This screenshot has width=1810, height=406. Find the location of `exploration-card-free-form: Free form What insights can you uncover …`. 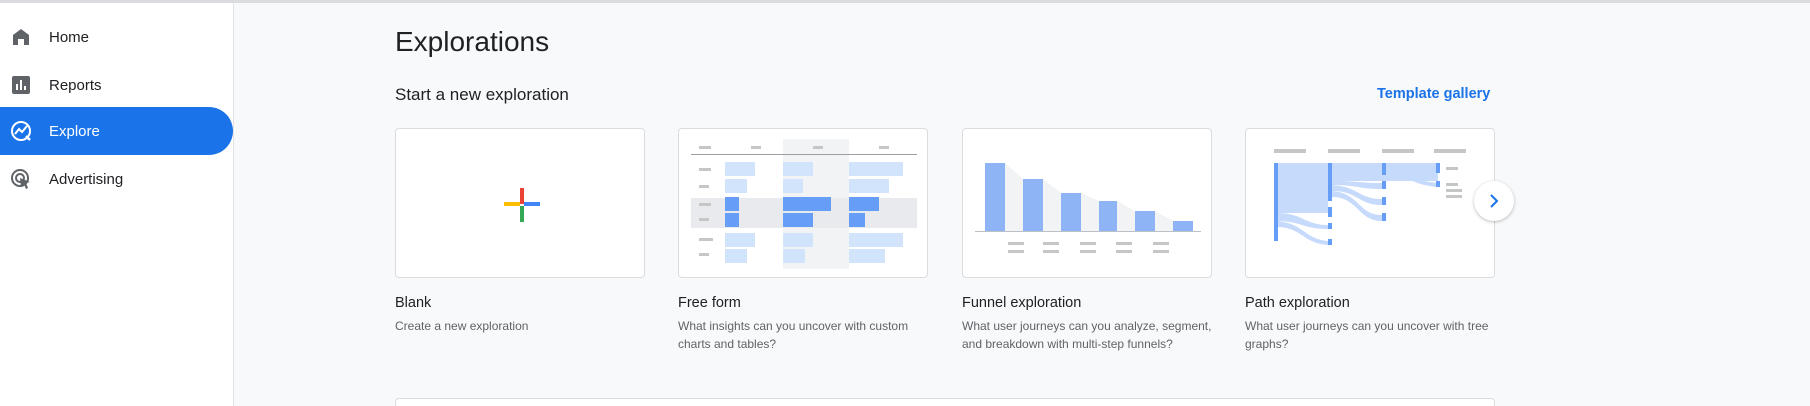

exploration-card-free-form: Free form What insights can you uncover … is located at coordinates (803, 240).